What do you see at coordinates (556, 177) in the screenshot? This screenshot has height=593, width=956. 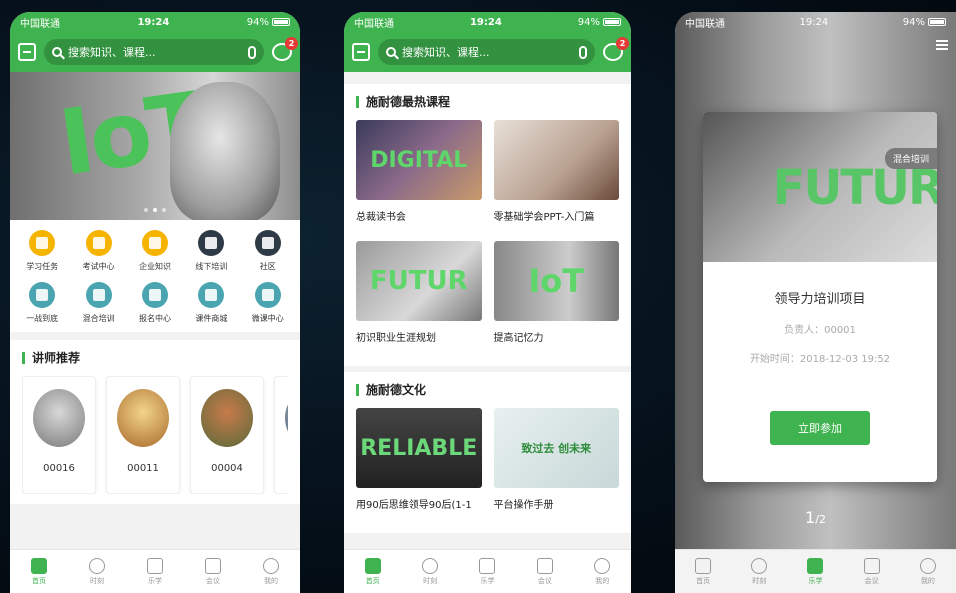 I see `course-card: 零基础学会PPT-入门篇` at bounding box center [556, 177].